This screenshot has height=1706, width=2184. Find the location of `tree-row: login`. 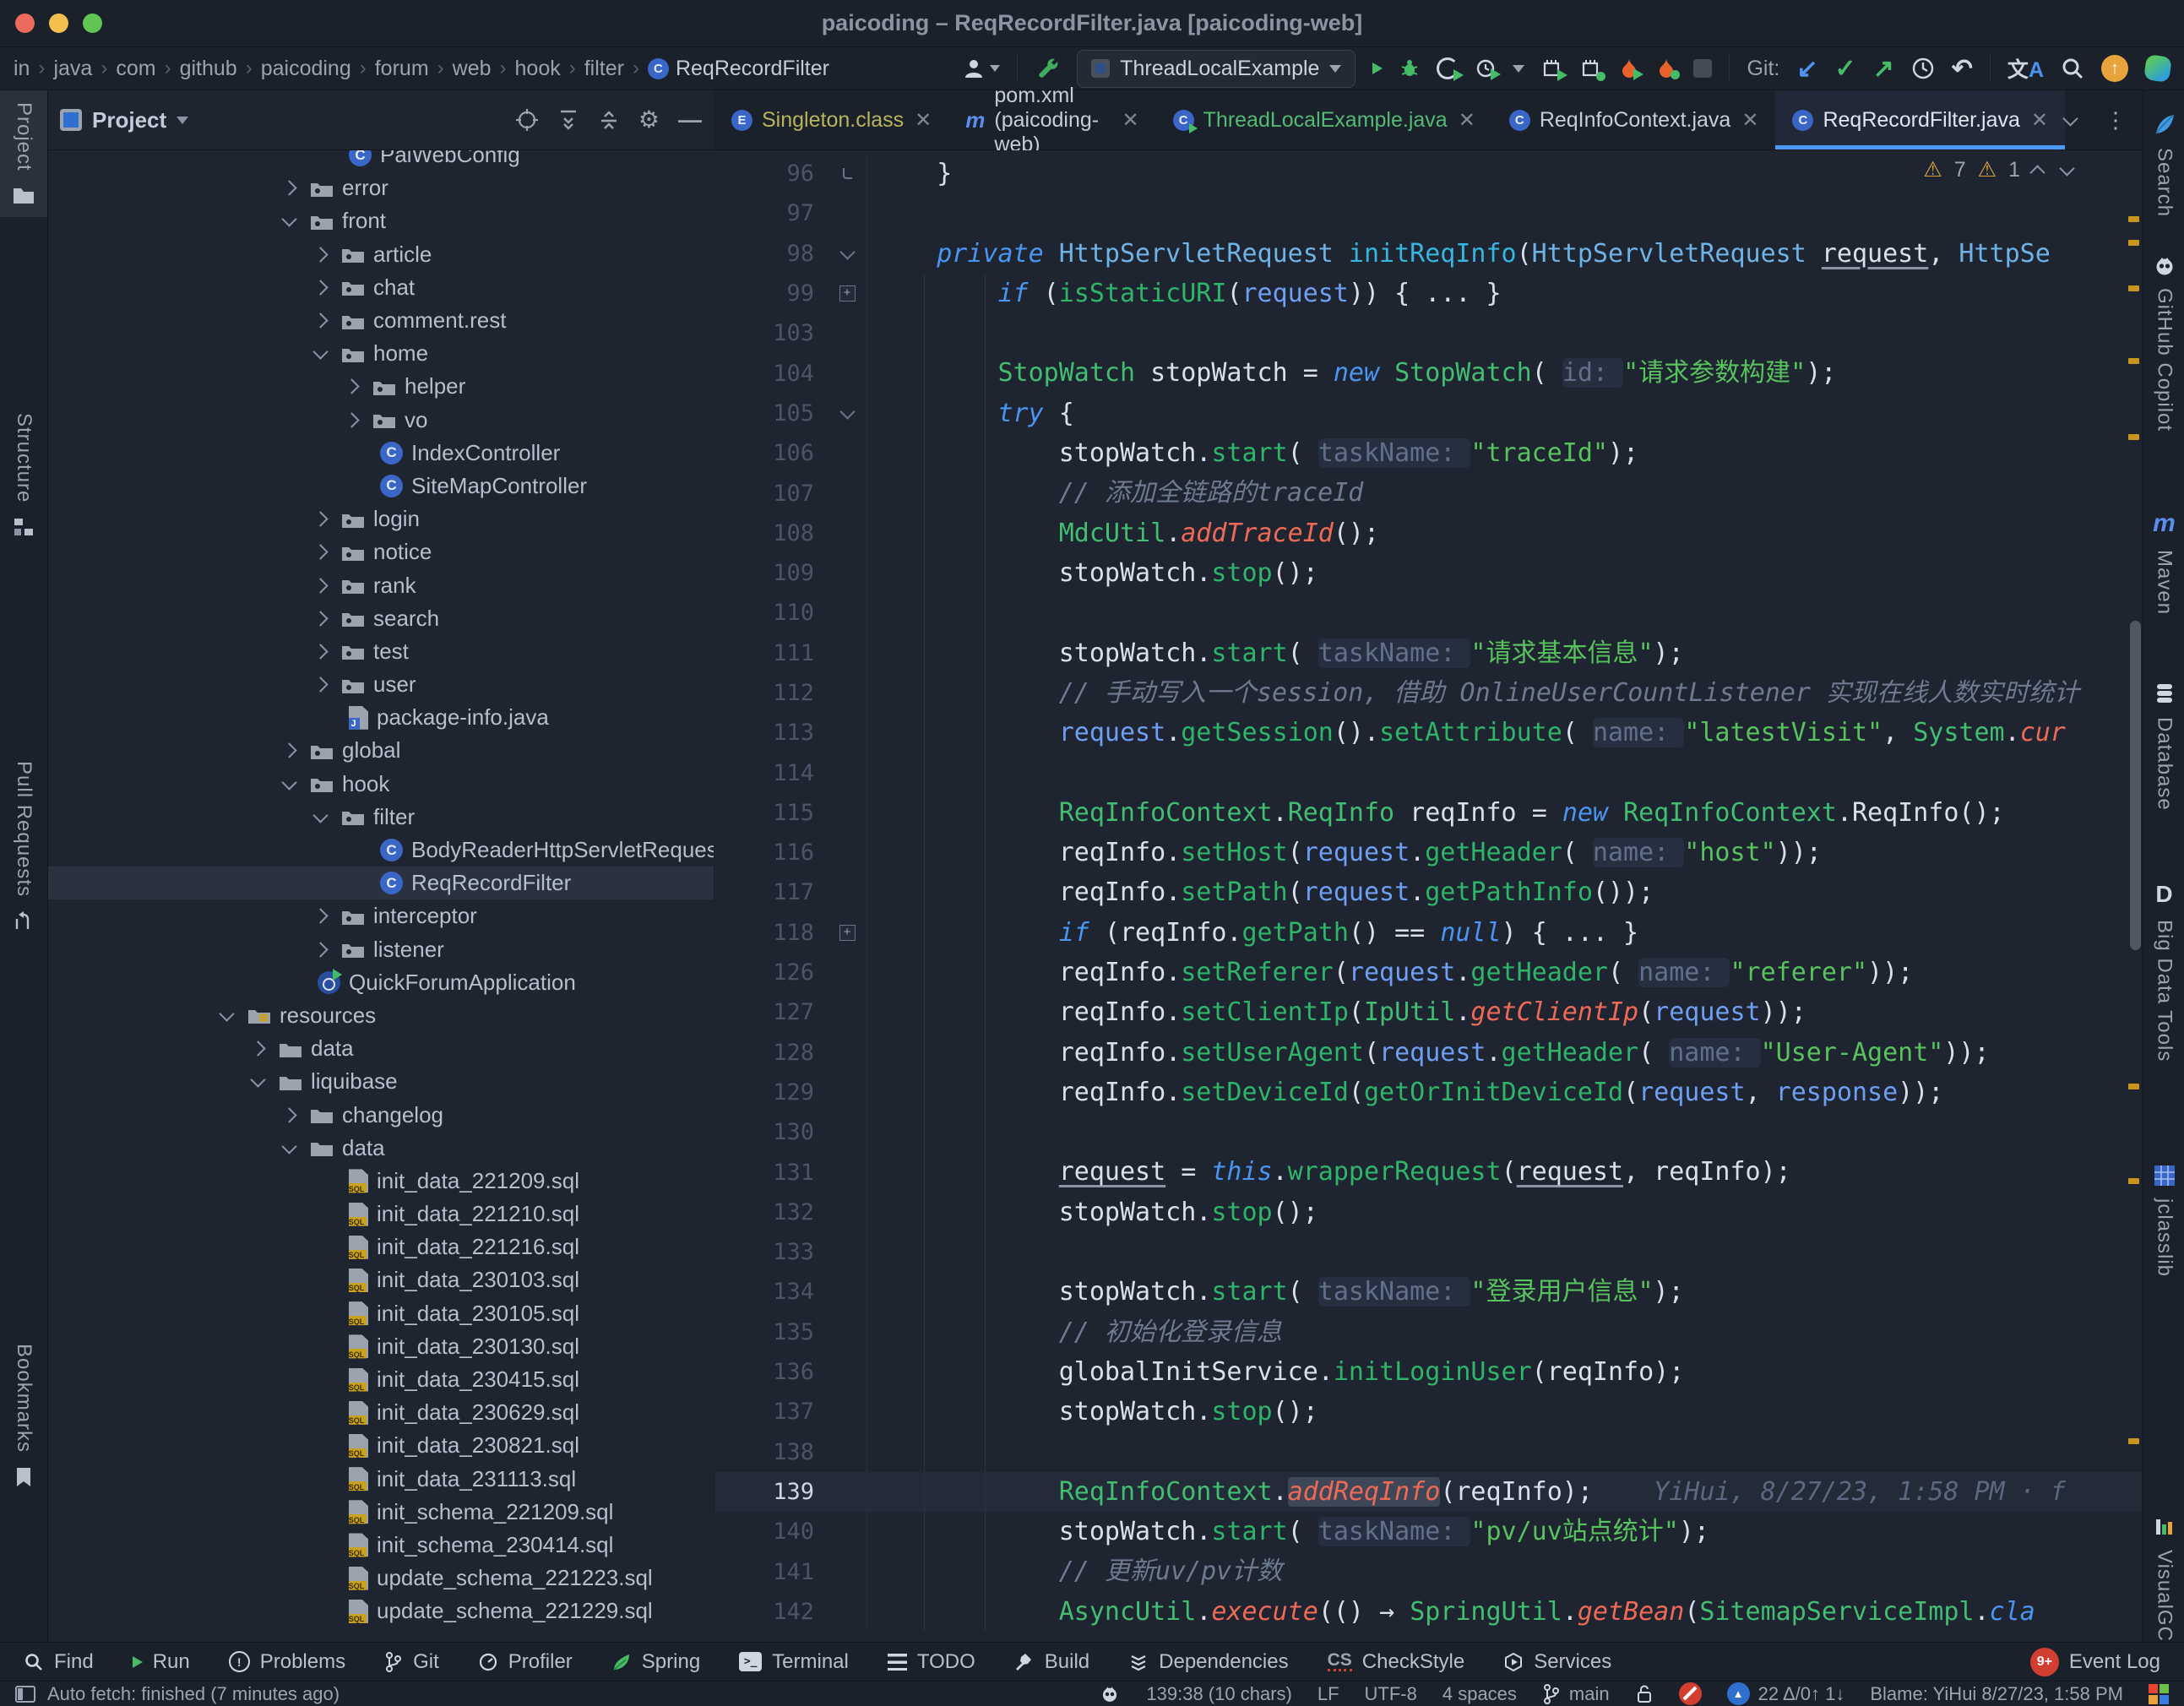

tree-row: login is located at coordinates (381, 519).